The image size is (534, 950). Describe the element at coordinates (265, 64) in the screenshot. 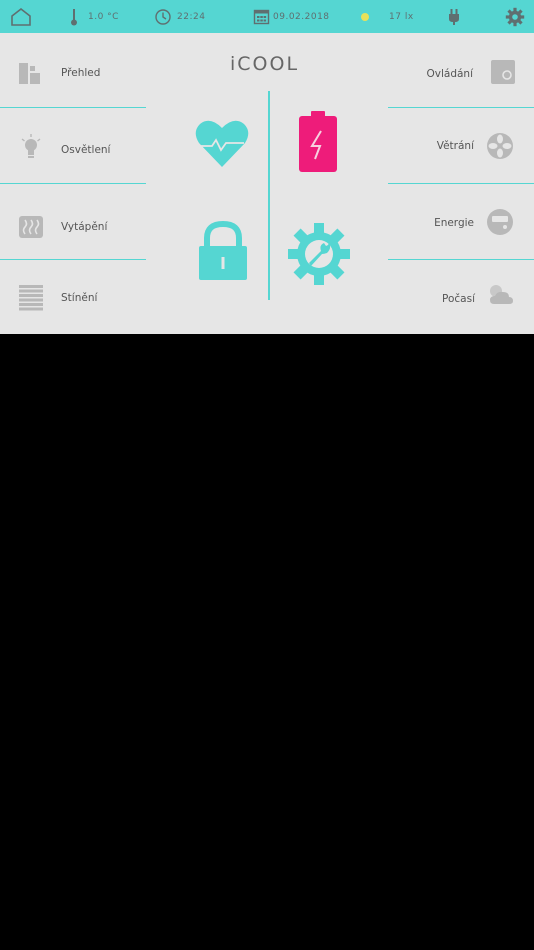

I see `app-logo: iCOOL` at that location.